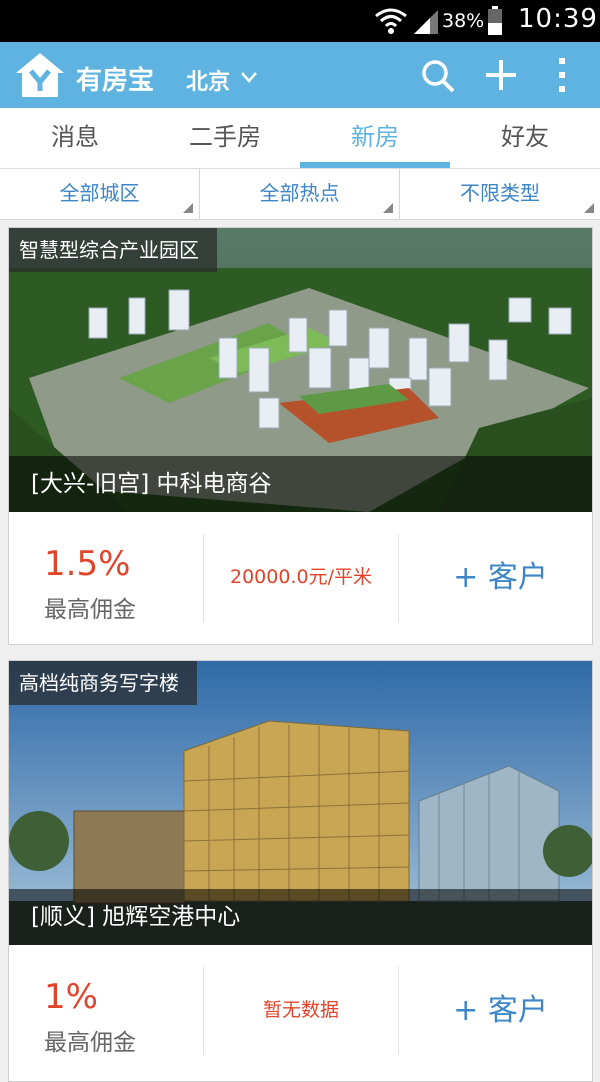  What do you see at coordinates (113, 250) in the screenshot?
I see `listing-tag: 智慧型综合产业园区` at bounding box center [113, 250].